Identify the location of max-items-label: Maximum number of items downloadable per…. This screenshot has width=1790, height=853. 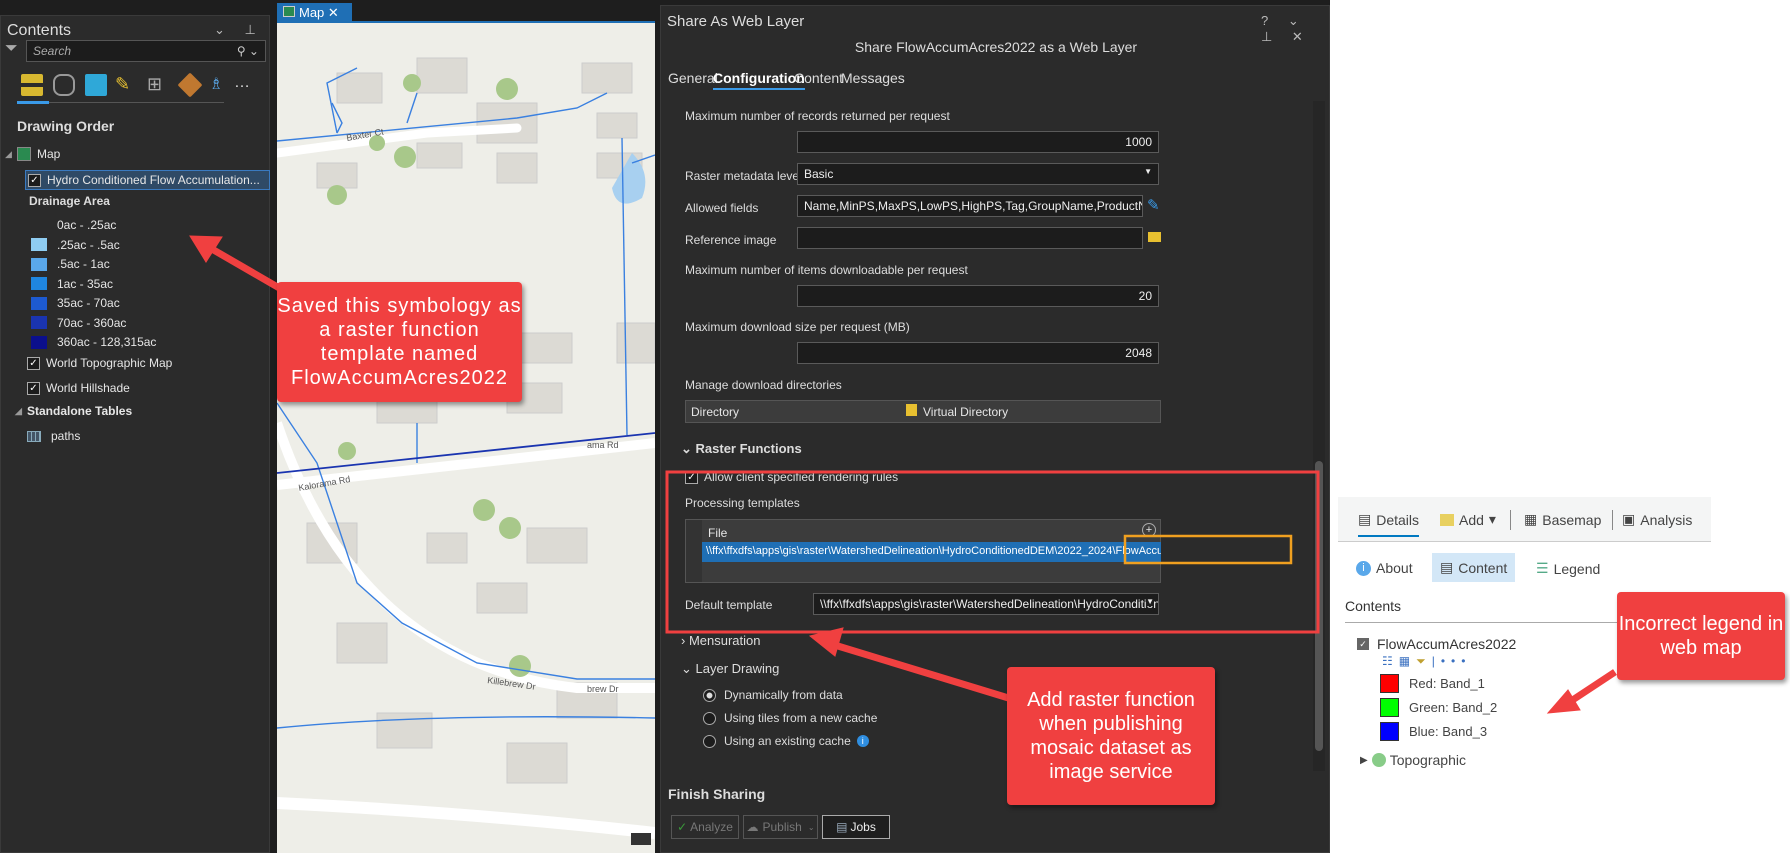
(826, 270).